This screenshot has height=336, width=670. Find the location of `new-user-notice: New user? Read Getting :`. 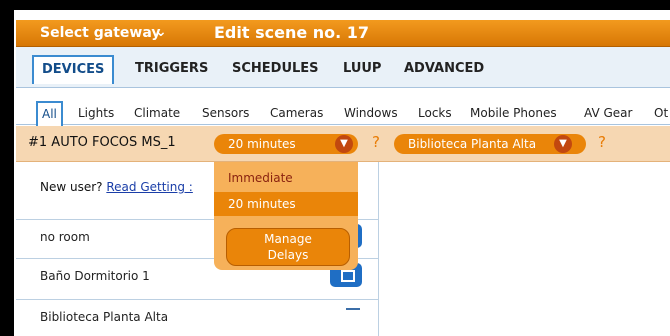

new-user-notice: New user? Read Getting : is located at coordinates (116, 187).